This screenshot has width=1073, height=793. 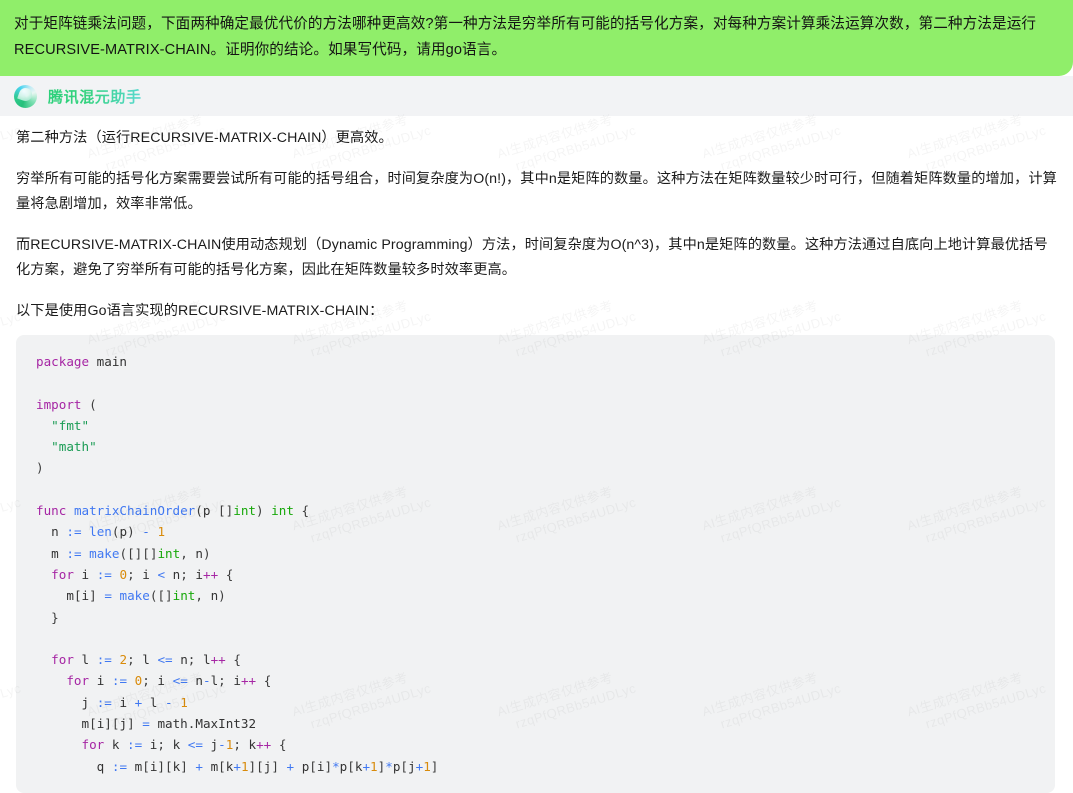 What do you see at coordinates (204, 138) in the screenshot?
I see `answer-paragraph: 第二种方法（运行RECURSIVE-MATRIX-CHAIN）更高效。` at bounding box center [204, 138].